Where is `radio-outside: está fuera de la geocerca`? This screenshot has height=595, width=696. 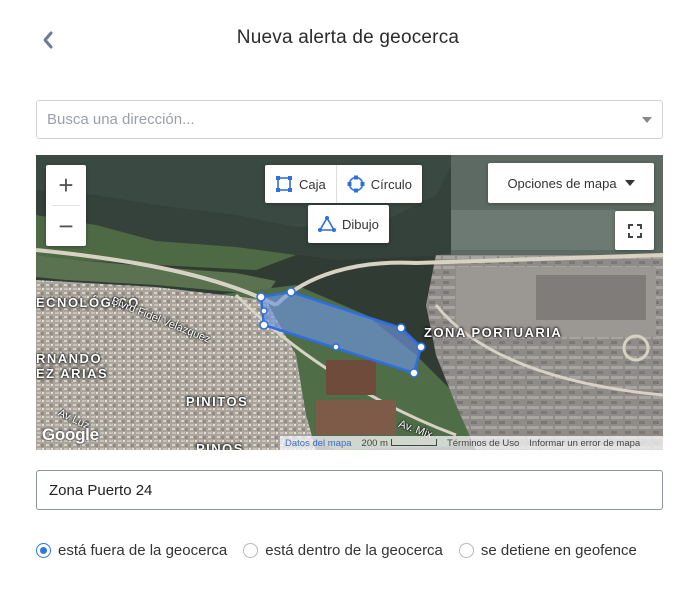 radio-outside: está fuera de la geocerca is located at coordinates (131, 550).